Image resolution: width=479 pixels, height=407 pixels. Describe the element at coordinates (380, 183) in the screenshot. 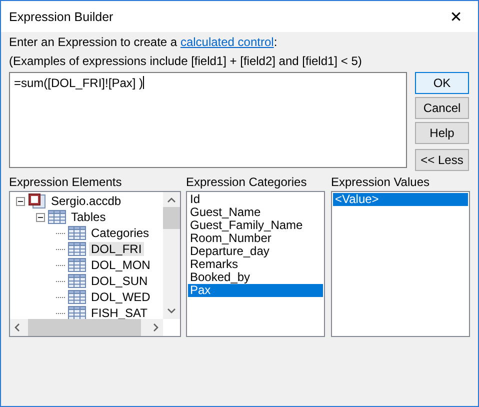

I see `pane-label: Expression Values` at that location.